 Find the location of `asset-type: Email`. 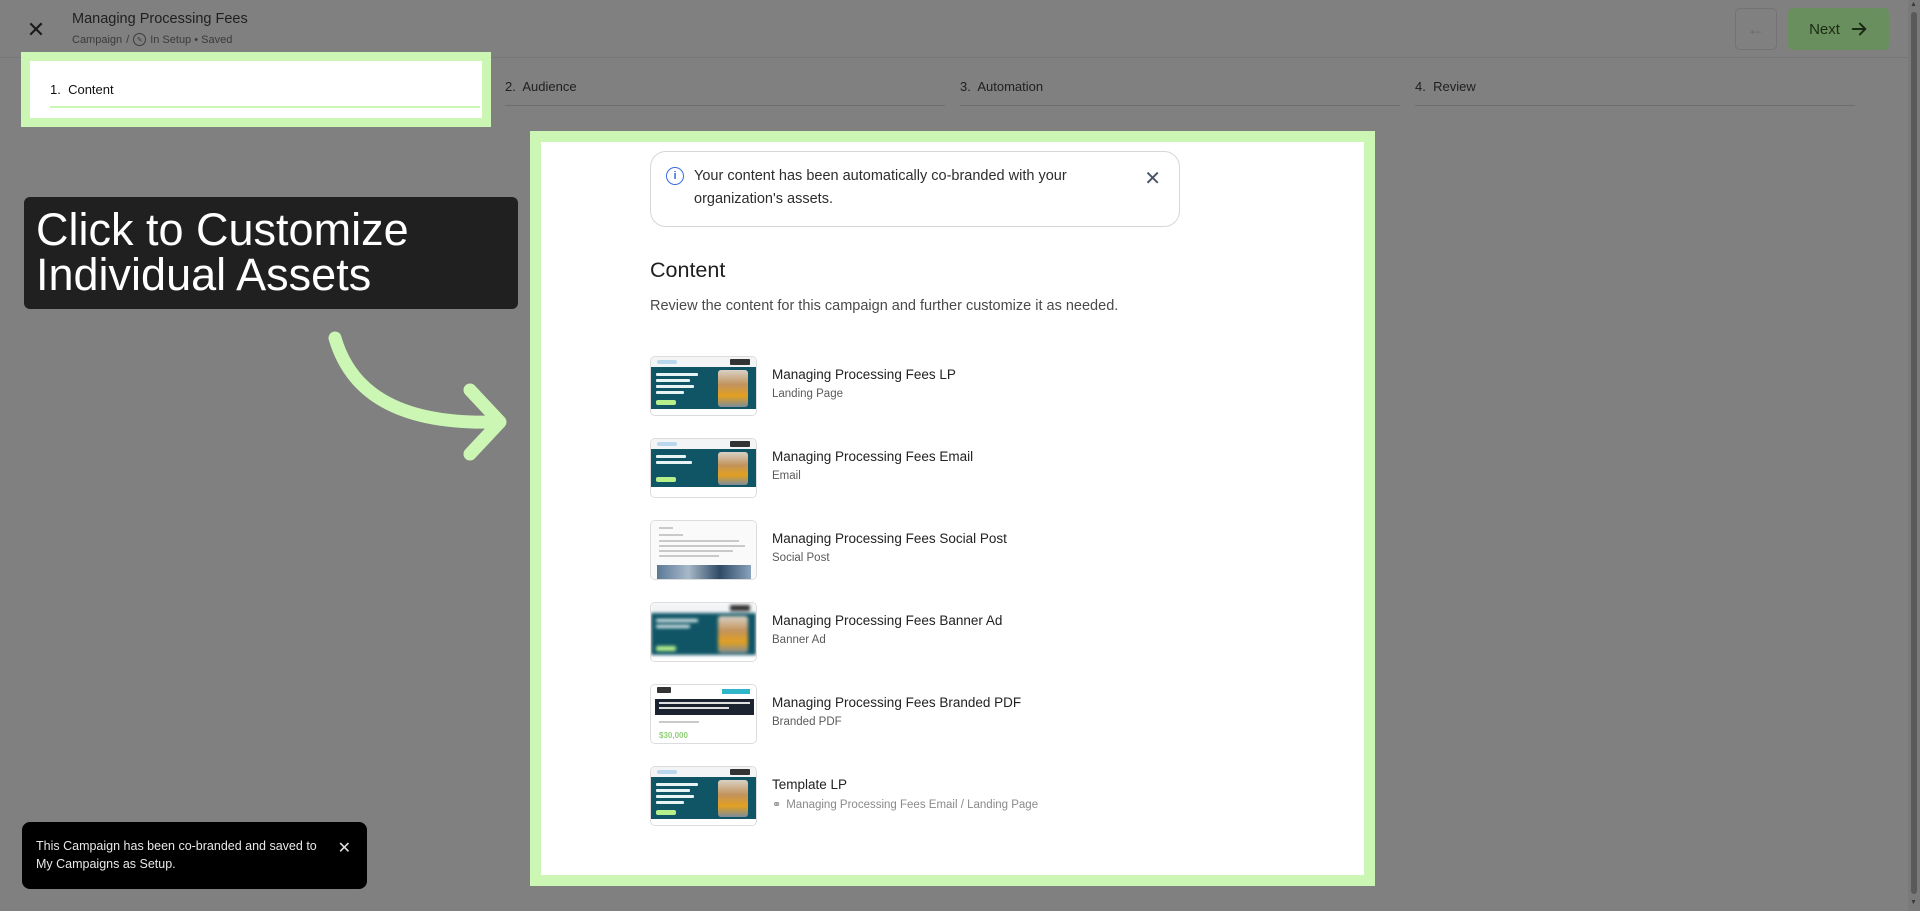

asset-type: Email is located at coordinates (786, 476).